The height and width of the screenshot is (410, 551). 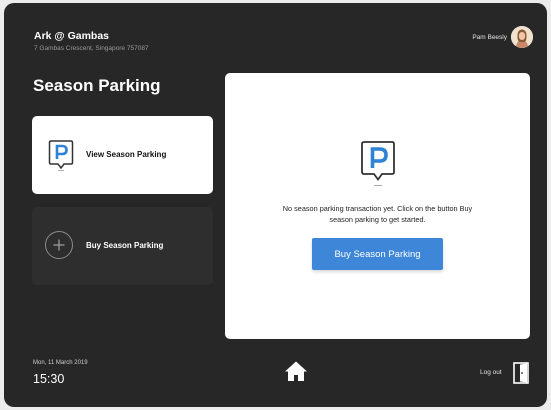 I want to click on avatar, so click(x=522, y=37).